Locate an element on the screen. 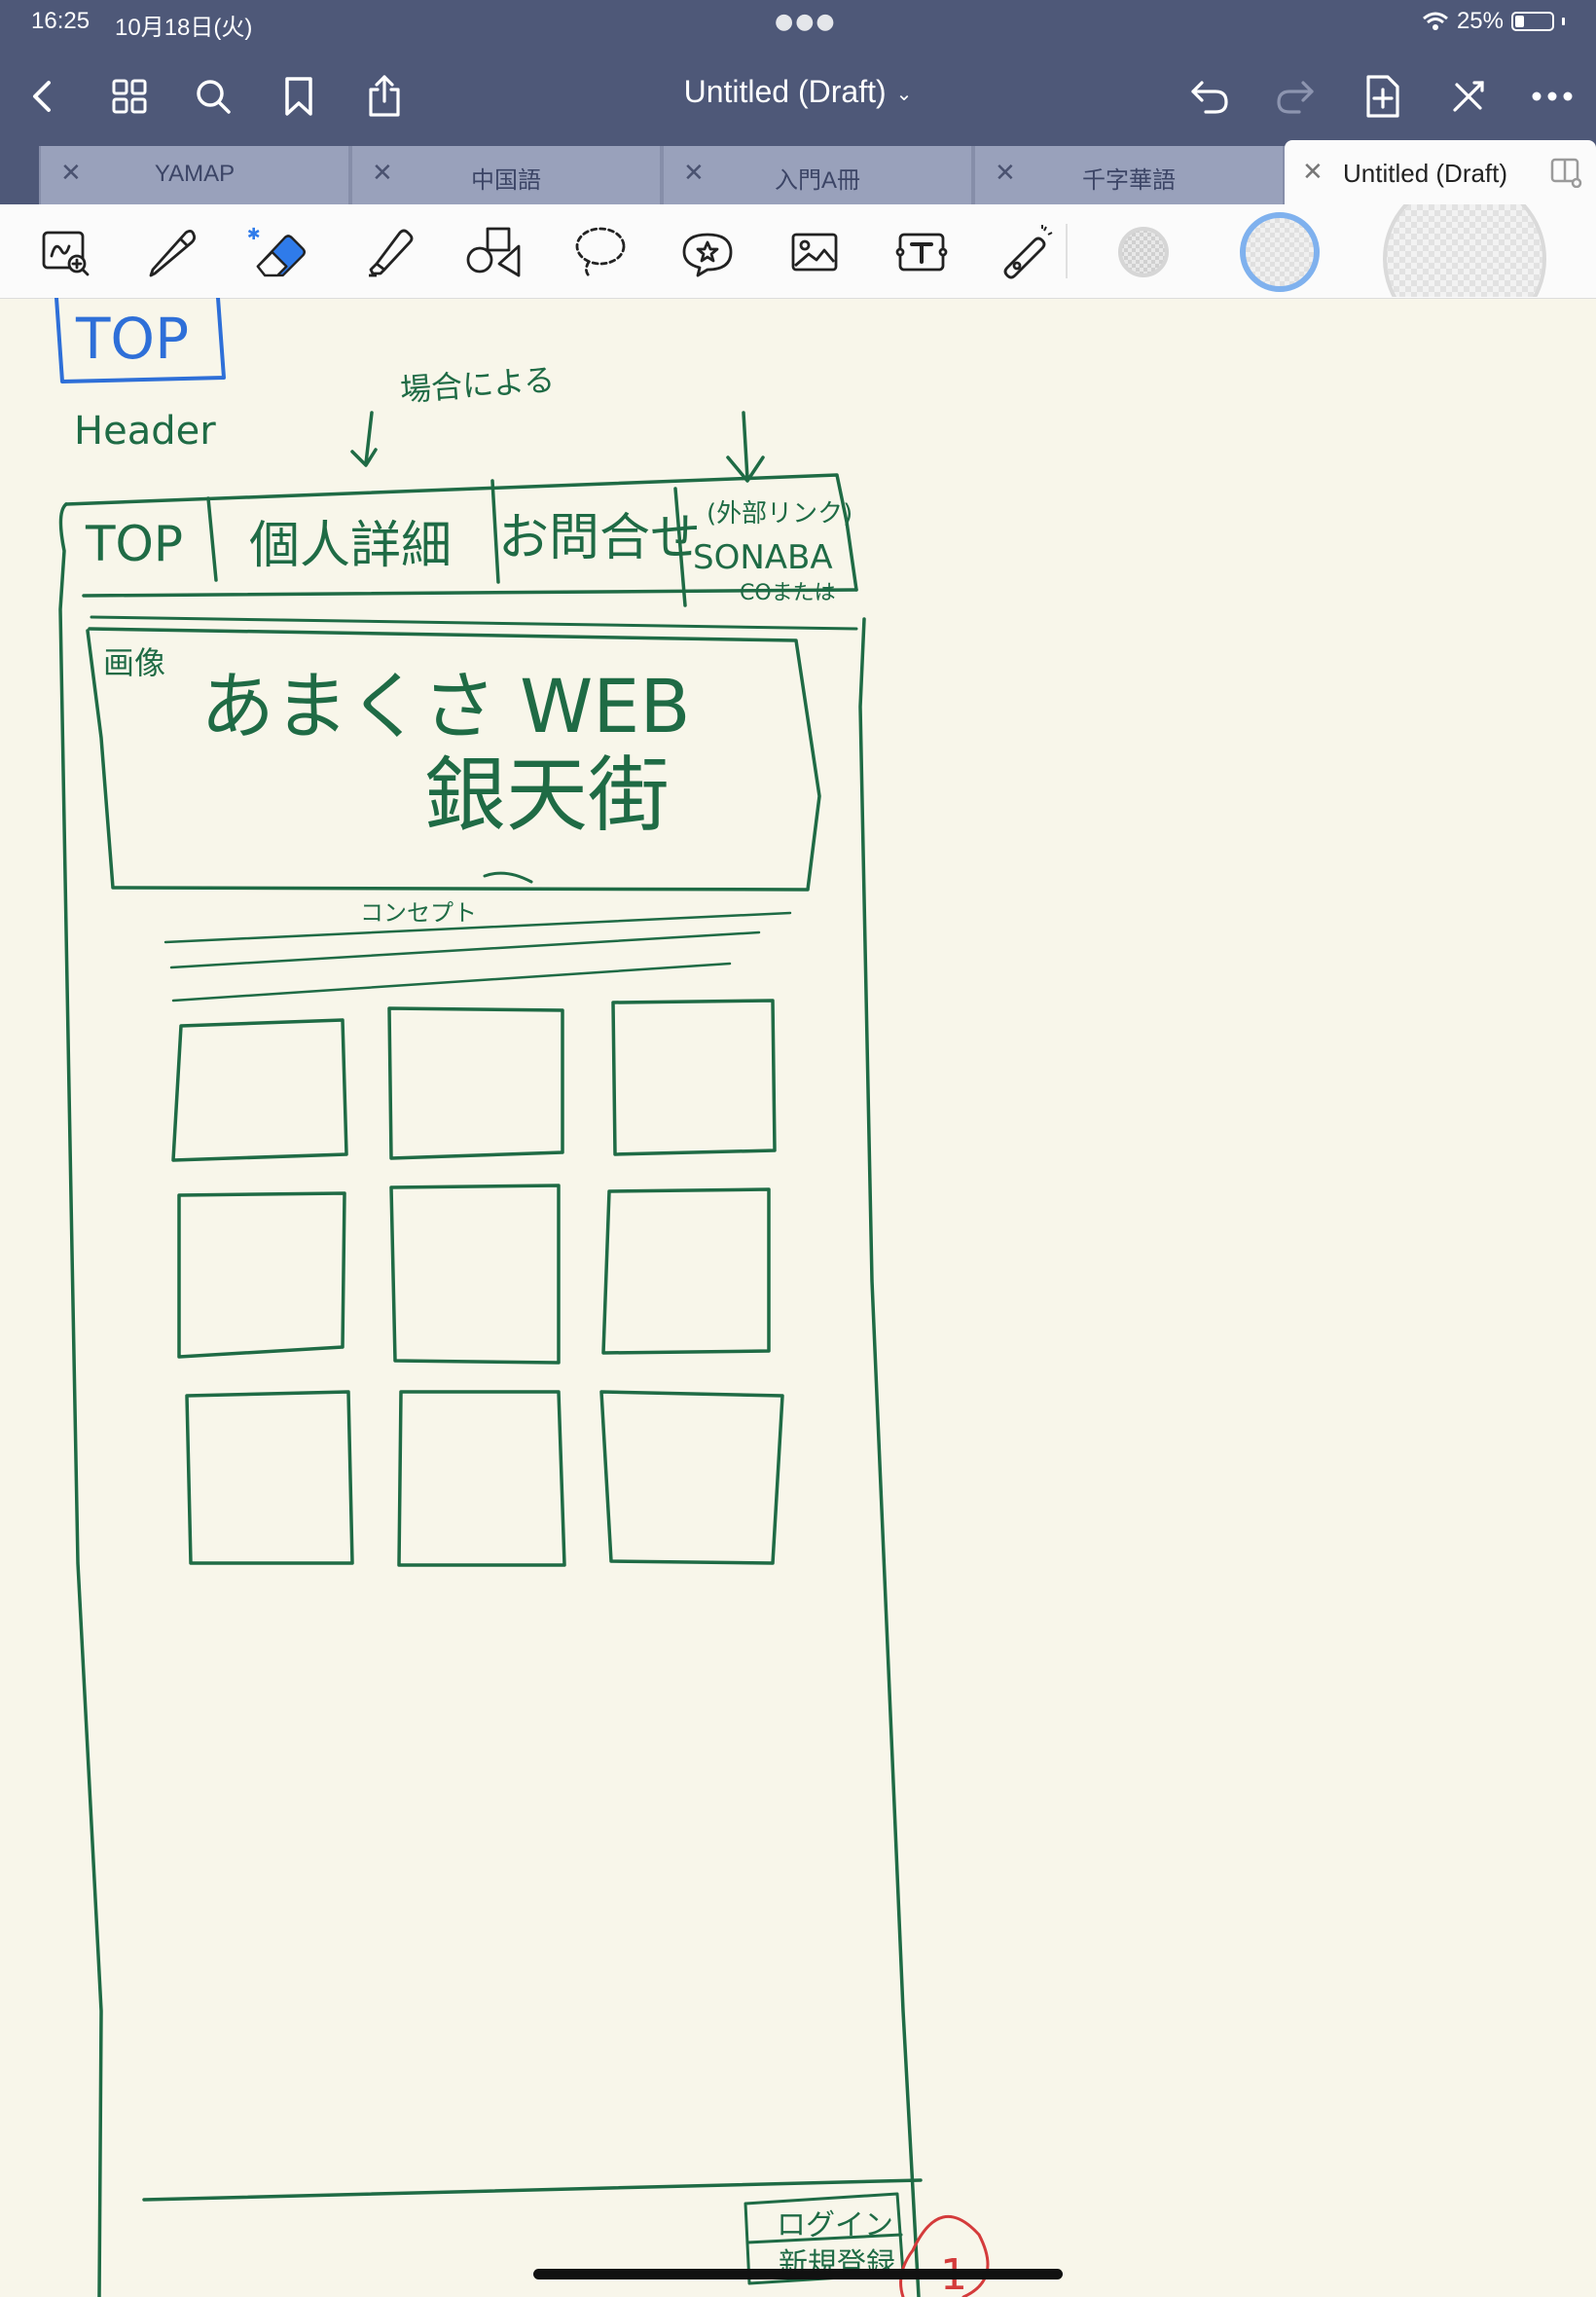 This screenshot has height=2297, width=1596. color-swatch-selected is located at coordinates (1280, 252).